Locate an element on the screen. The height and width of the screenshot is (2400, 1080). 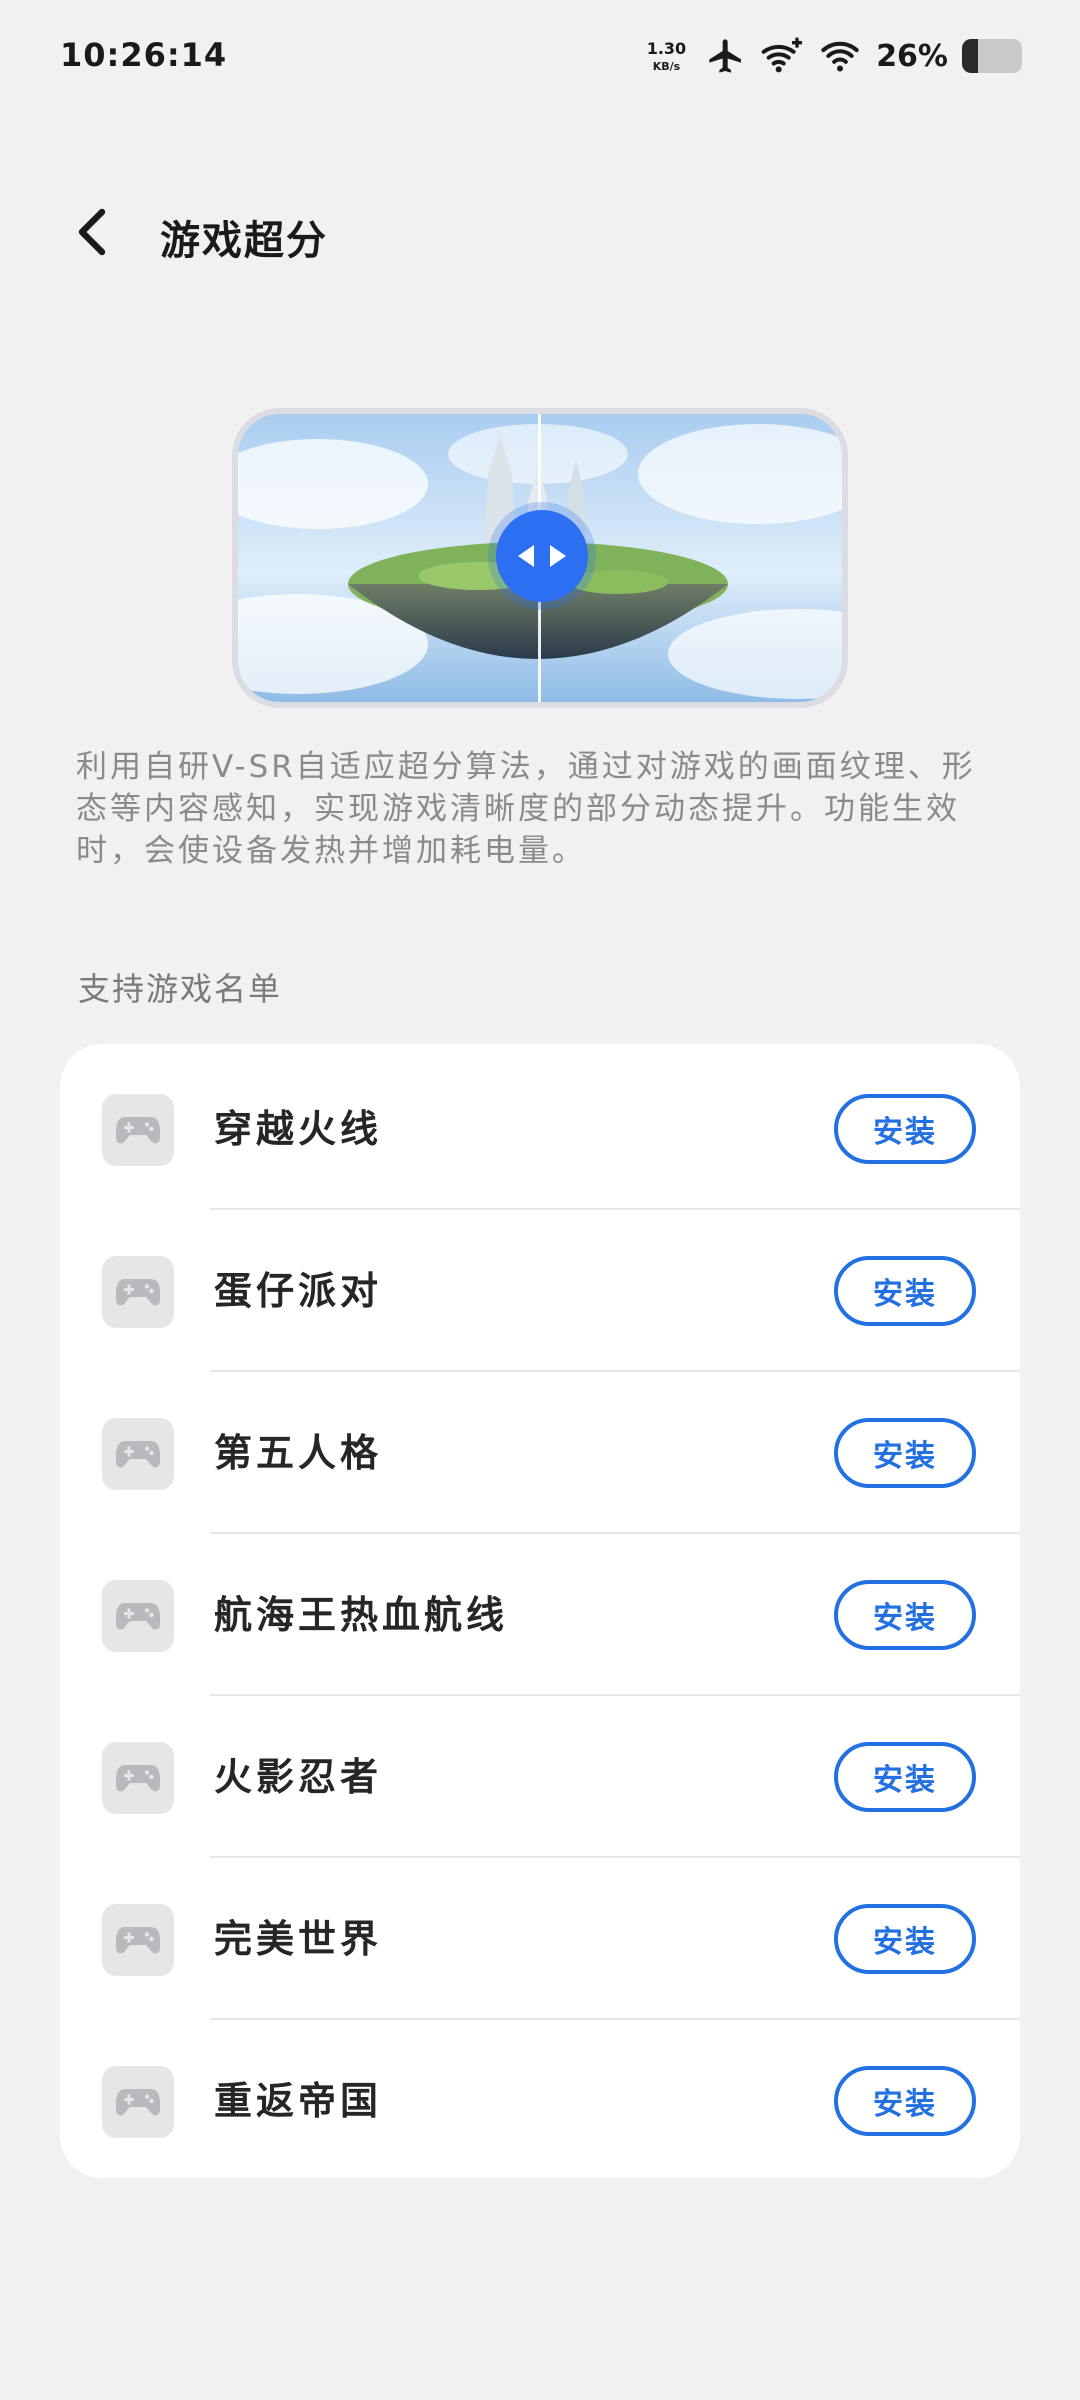
game-row: 重返帝国 安装 is located at coordinates (540, 2101).